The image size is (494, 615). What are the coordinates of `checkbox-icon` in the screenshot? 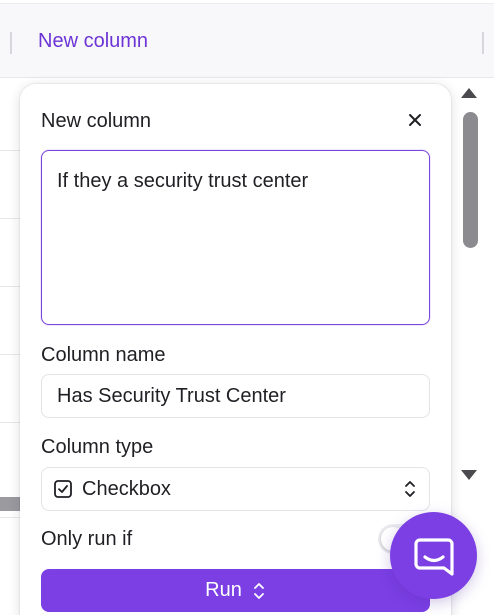 It's located at (63, 489).